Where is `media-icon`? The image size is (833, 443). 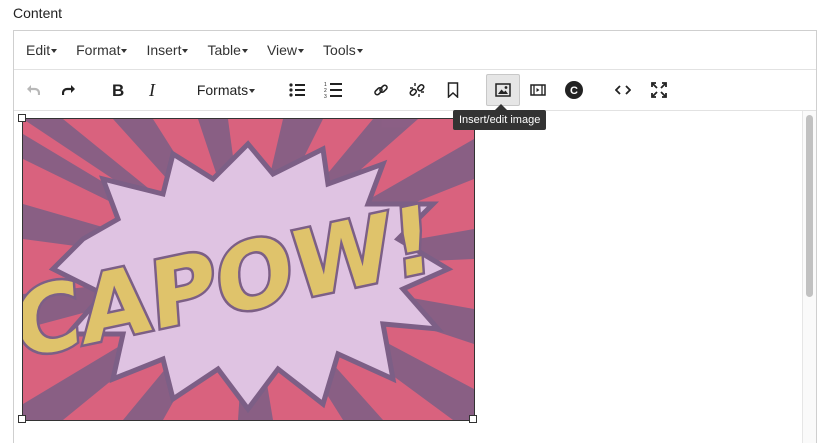 media-icon is located at coordinates (538, 90).